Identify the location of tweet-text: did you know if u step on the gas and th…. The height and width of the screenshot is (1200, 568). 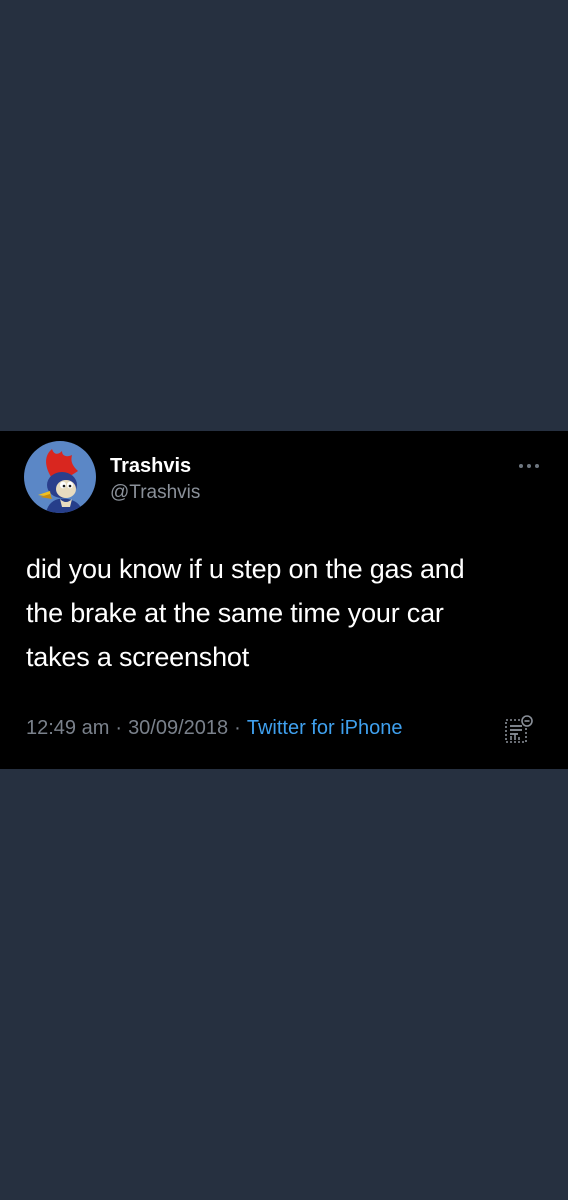
(245, 613).